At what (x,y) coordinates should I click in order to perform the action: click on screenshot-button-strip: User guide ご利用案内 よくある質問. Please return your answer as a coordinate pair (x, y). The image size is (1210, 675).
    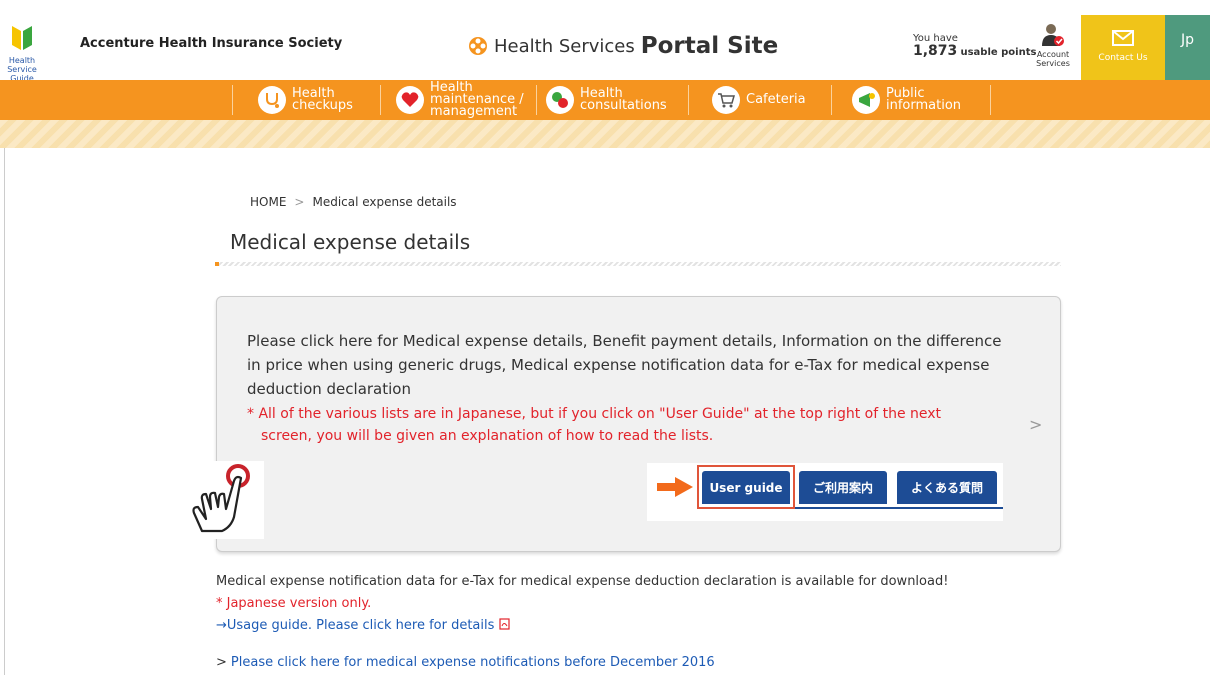
    Looking at the image, I should click on (825, 492).